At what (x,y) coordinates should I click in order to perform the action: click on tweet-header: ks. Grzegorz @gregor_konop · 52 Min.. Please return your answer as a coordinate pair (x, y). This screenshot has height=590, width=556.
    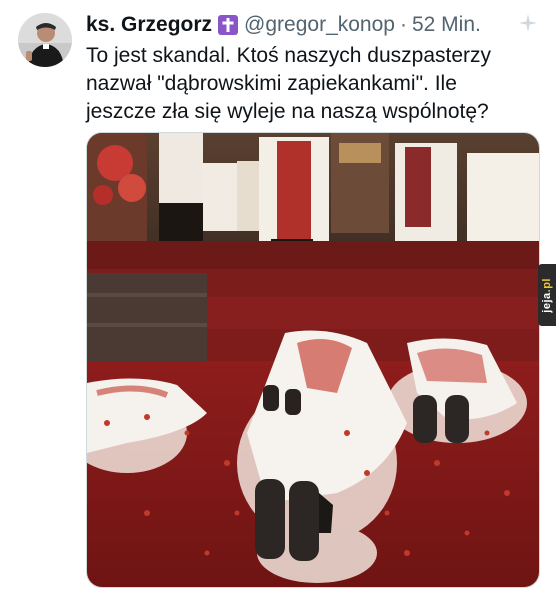
    Looking at the image, I should click on (283, 25).